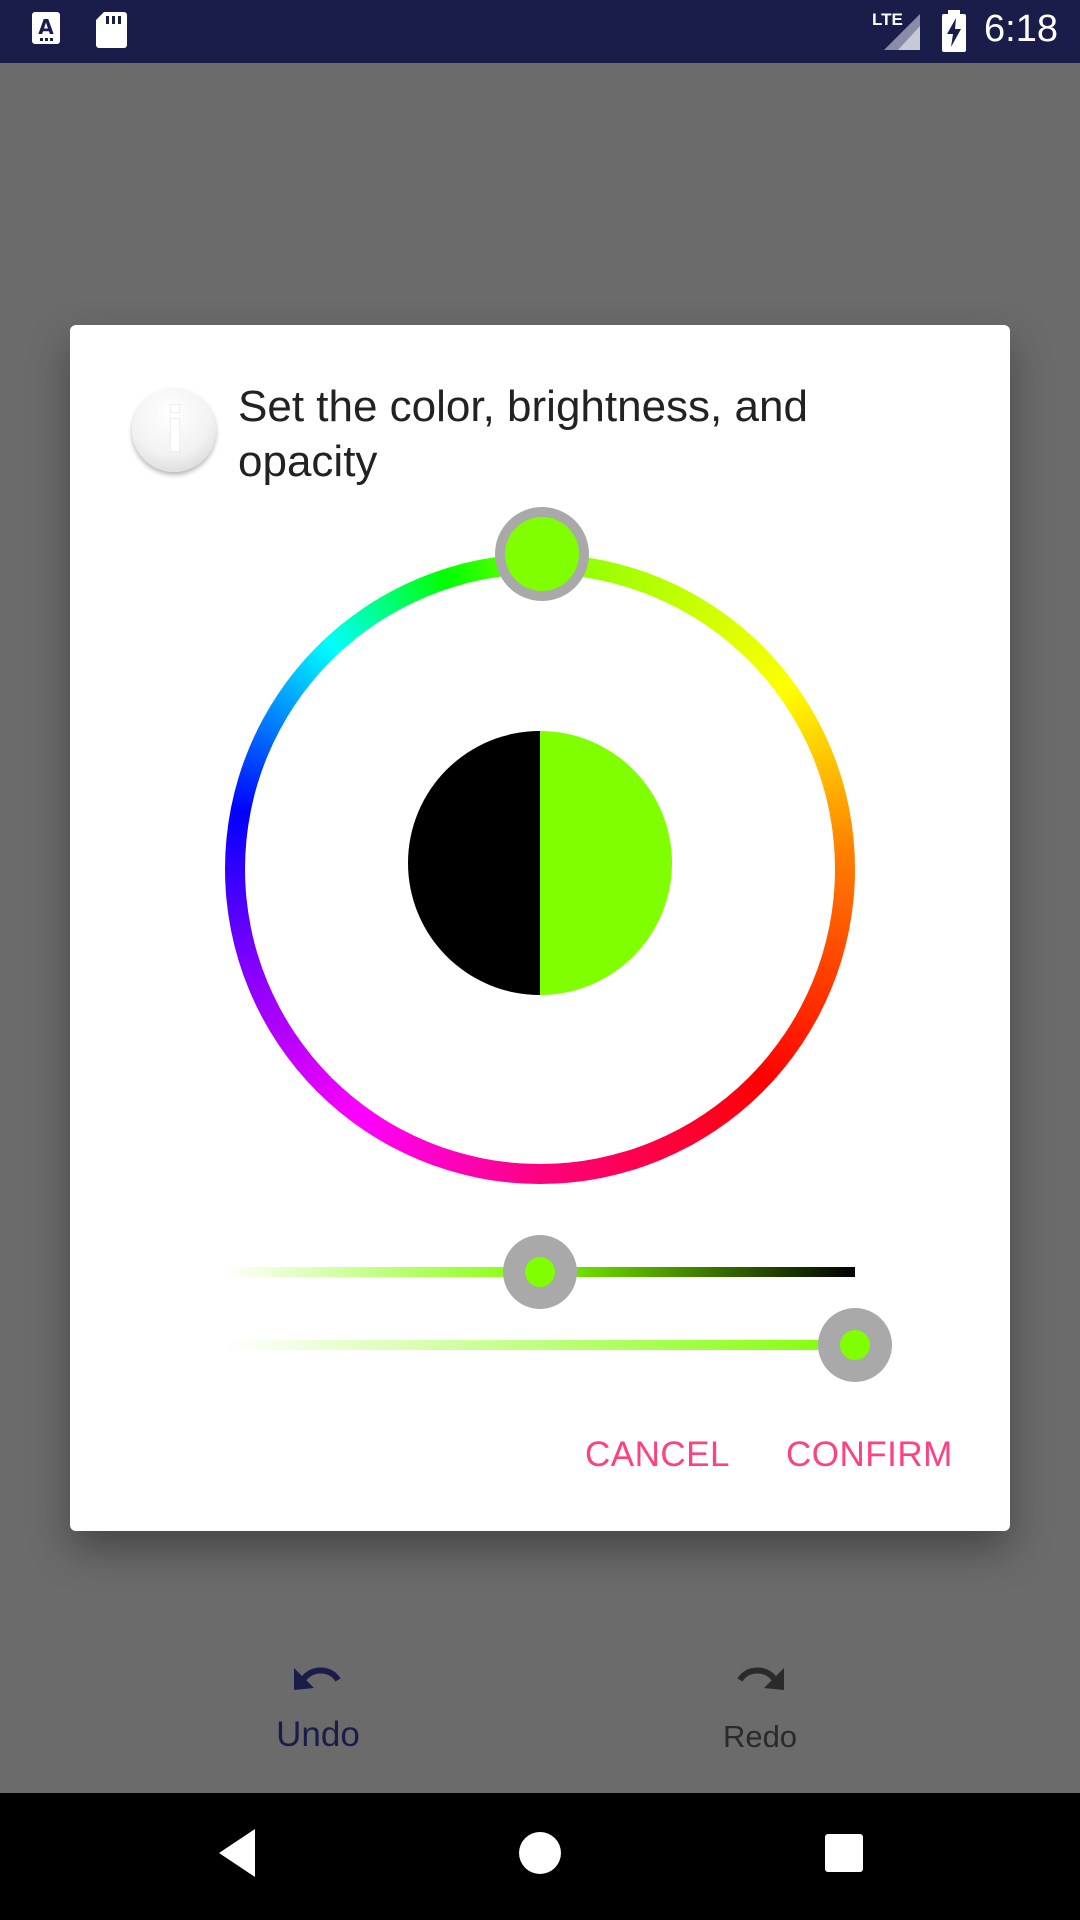  Describe the element at coordinates (855, 1345) in the screenshot. I see `opacity-slider-handle` at that location.